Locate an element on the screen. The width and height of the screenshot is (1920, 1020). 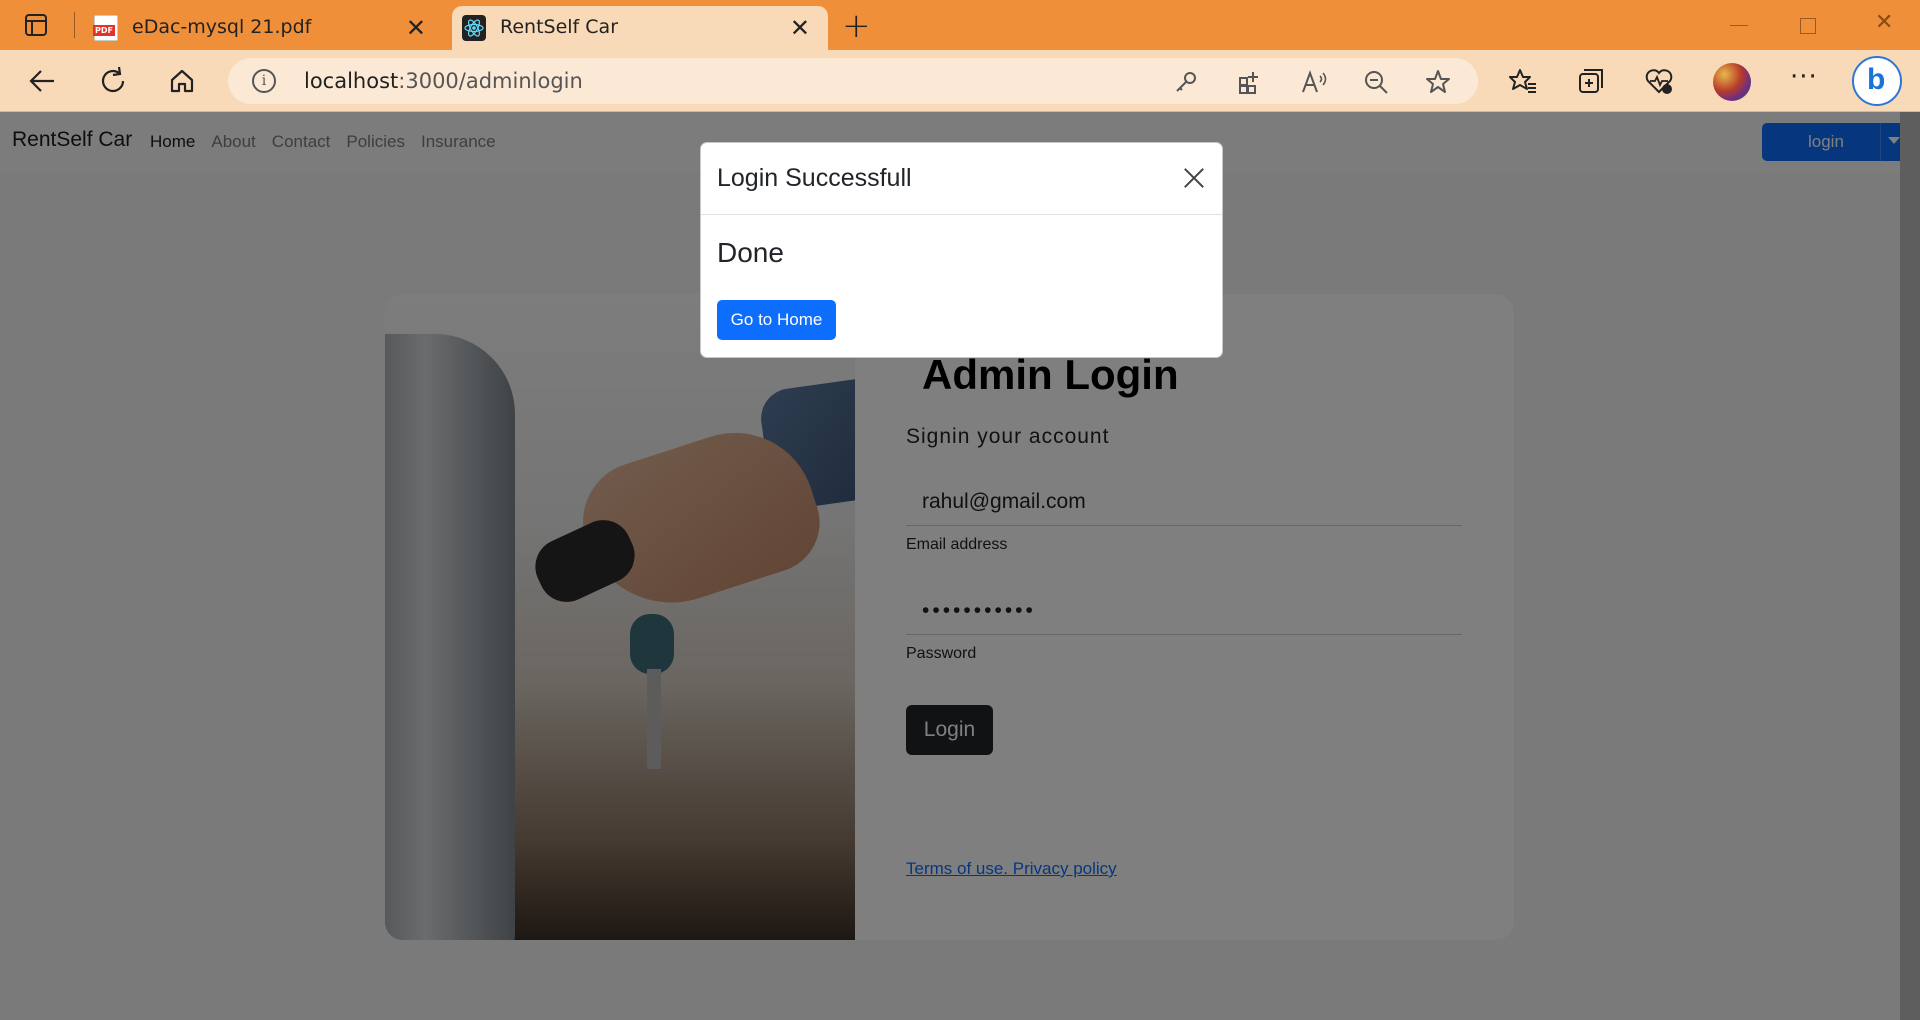
bing-copilot-icon: b is located at coordinates (1877, 81).